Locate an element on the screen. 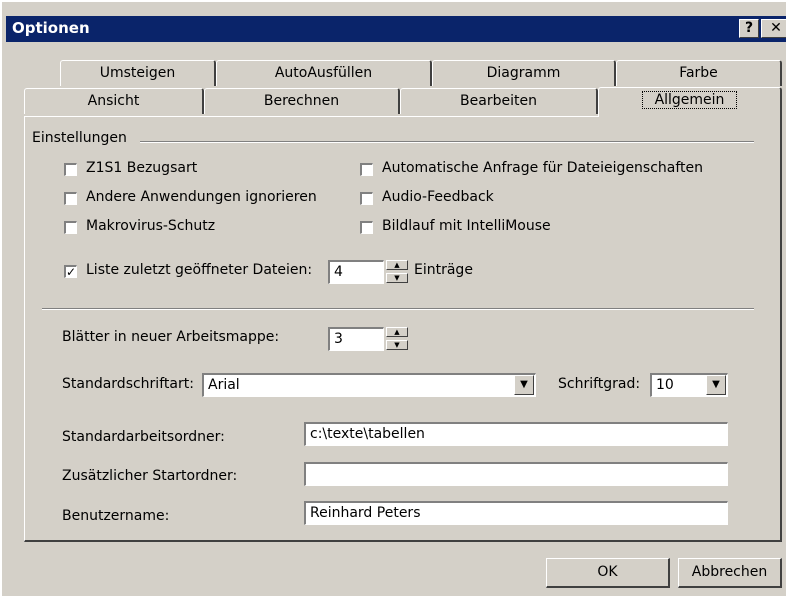  close-icon: ✕ is located at coordinates (776, 28).